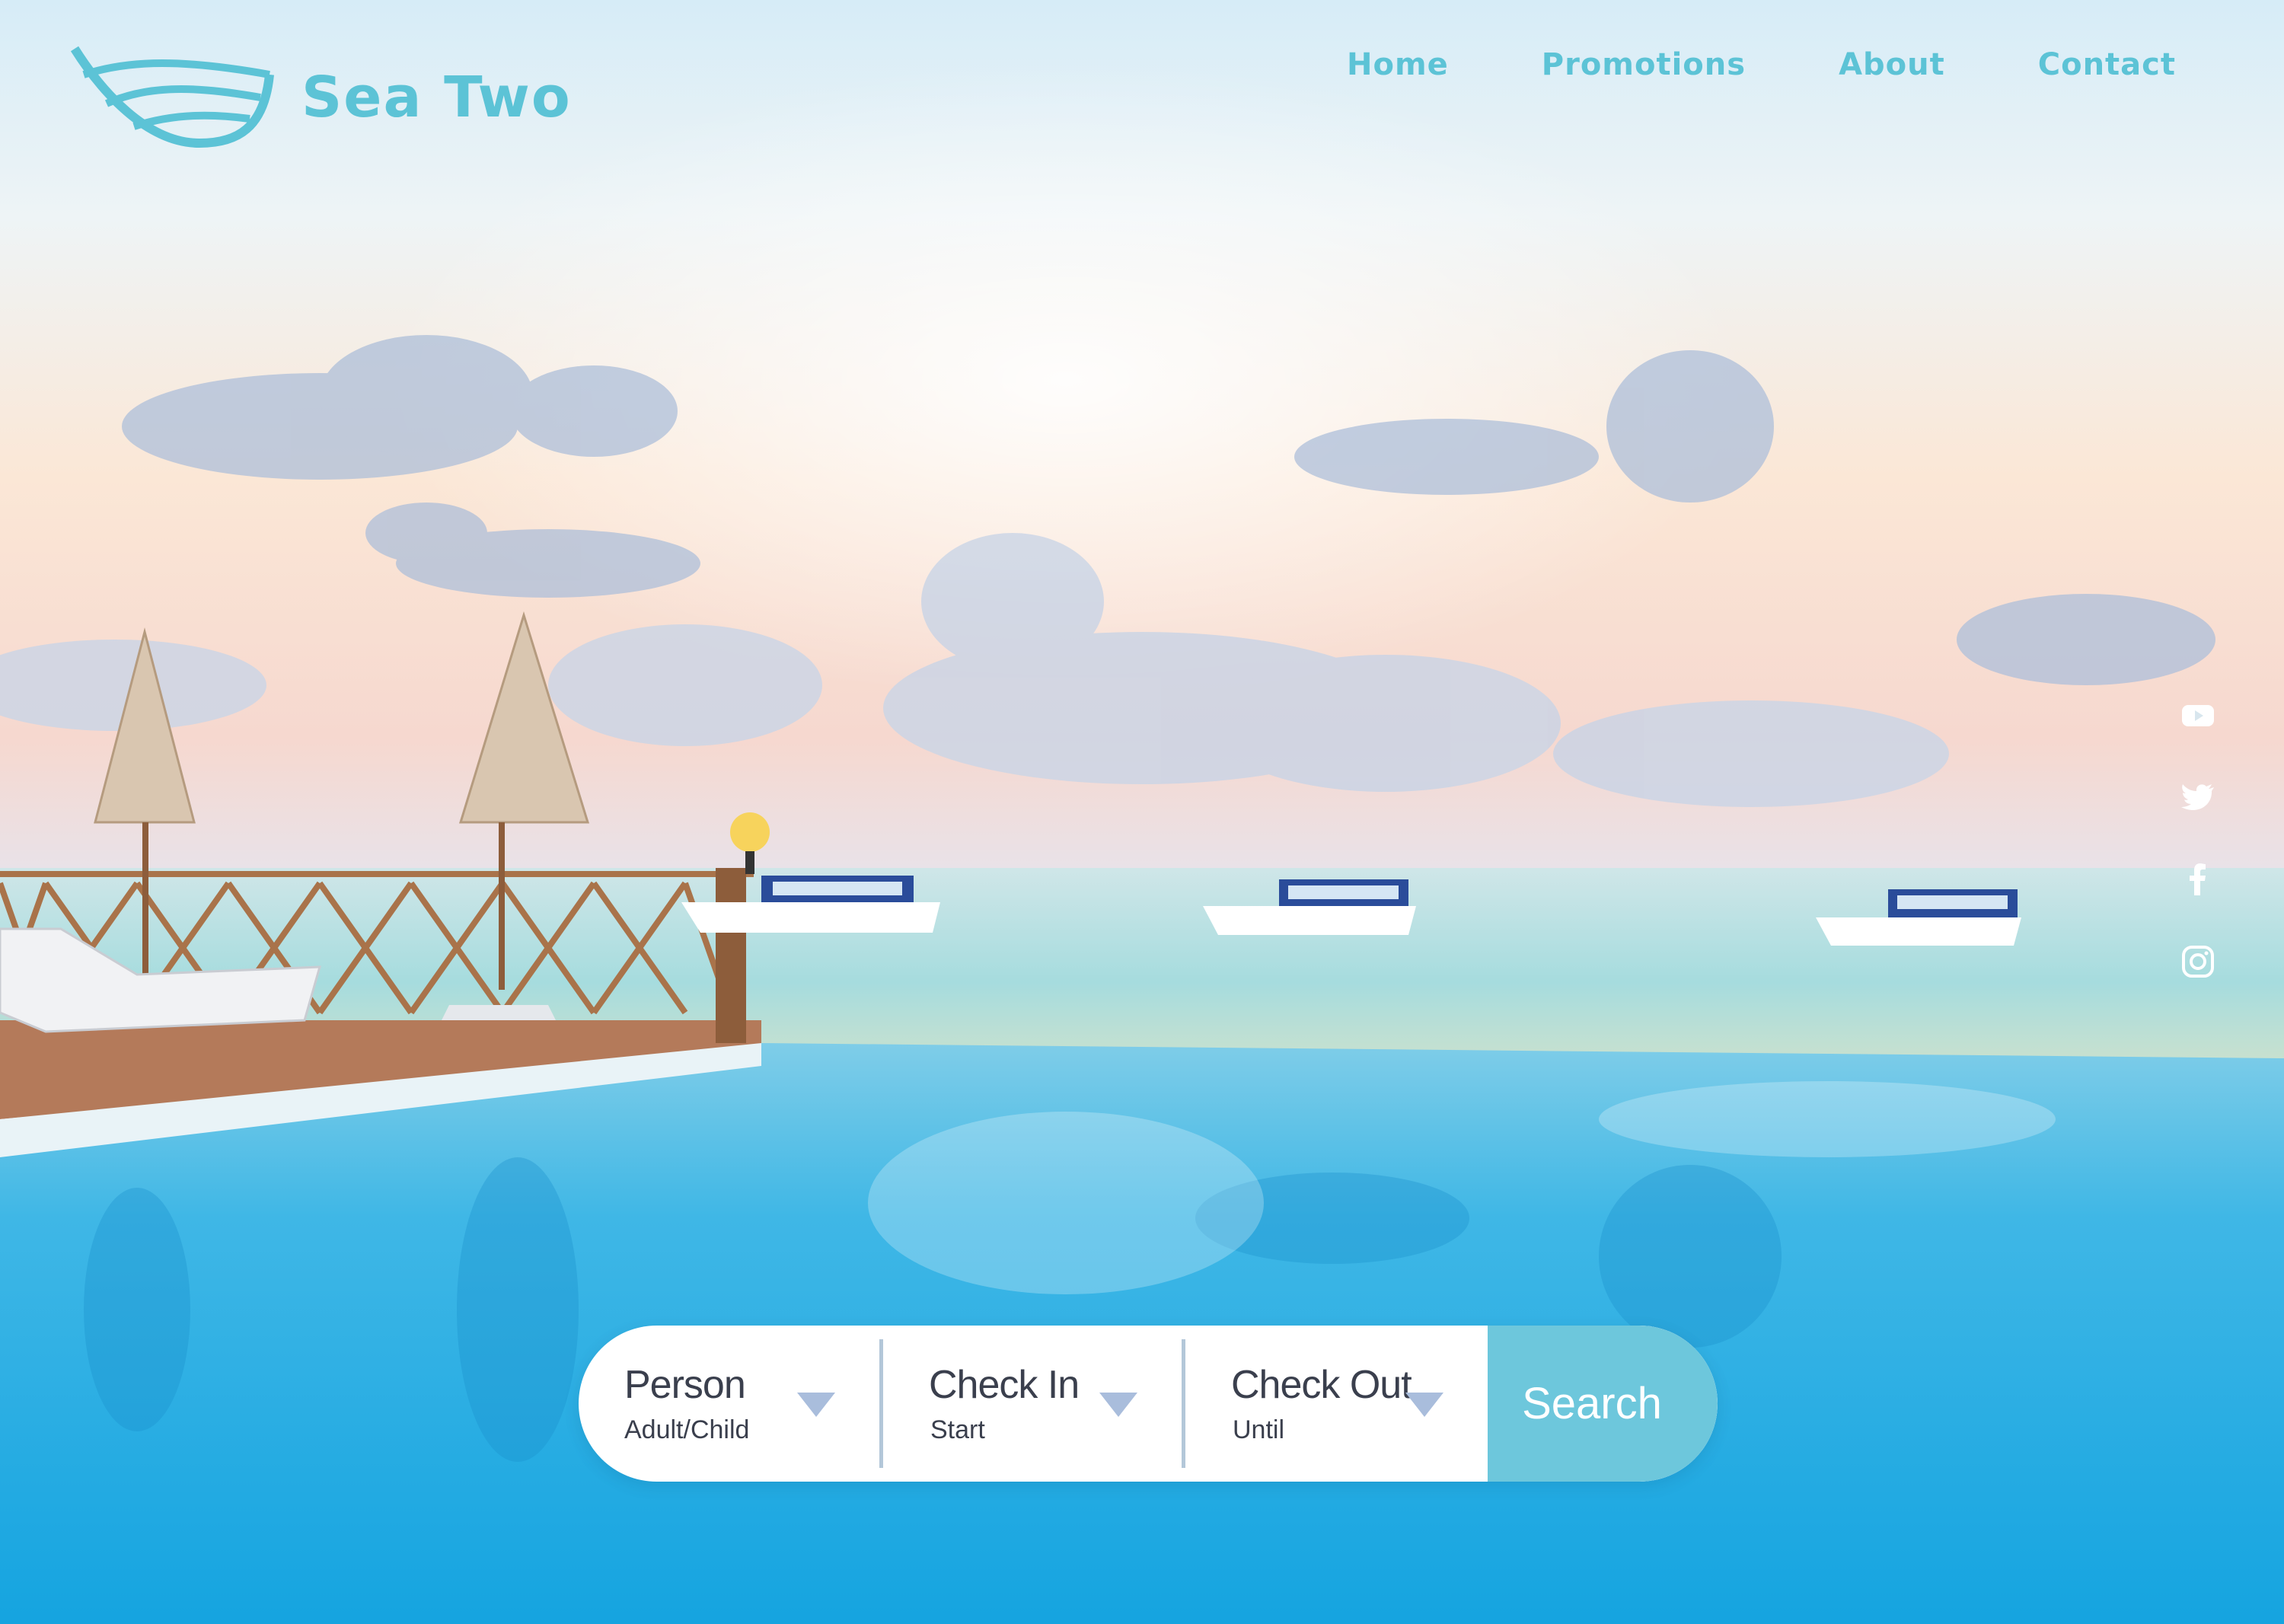 Image resolution: width=2284 pixels, height=1624 pixels. I want to click on nav-promotions: Promotions, so click(1644, 64).